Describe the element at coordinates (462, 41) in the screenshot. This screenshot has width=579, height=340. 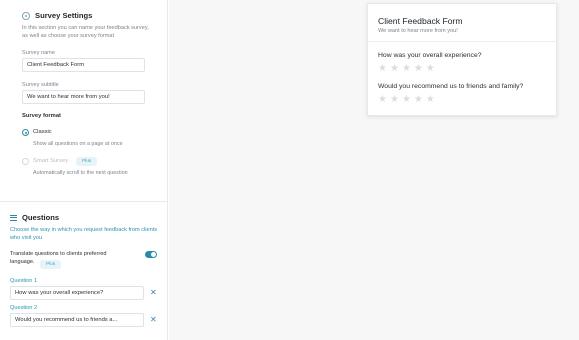
I see `preview-divider` at that location.